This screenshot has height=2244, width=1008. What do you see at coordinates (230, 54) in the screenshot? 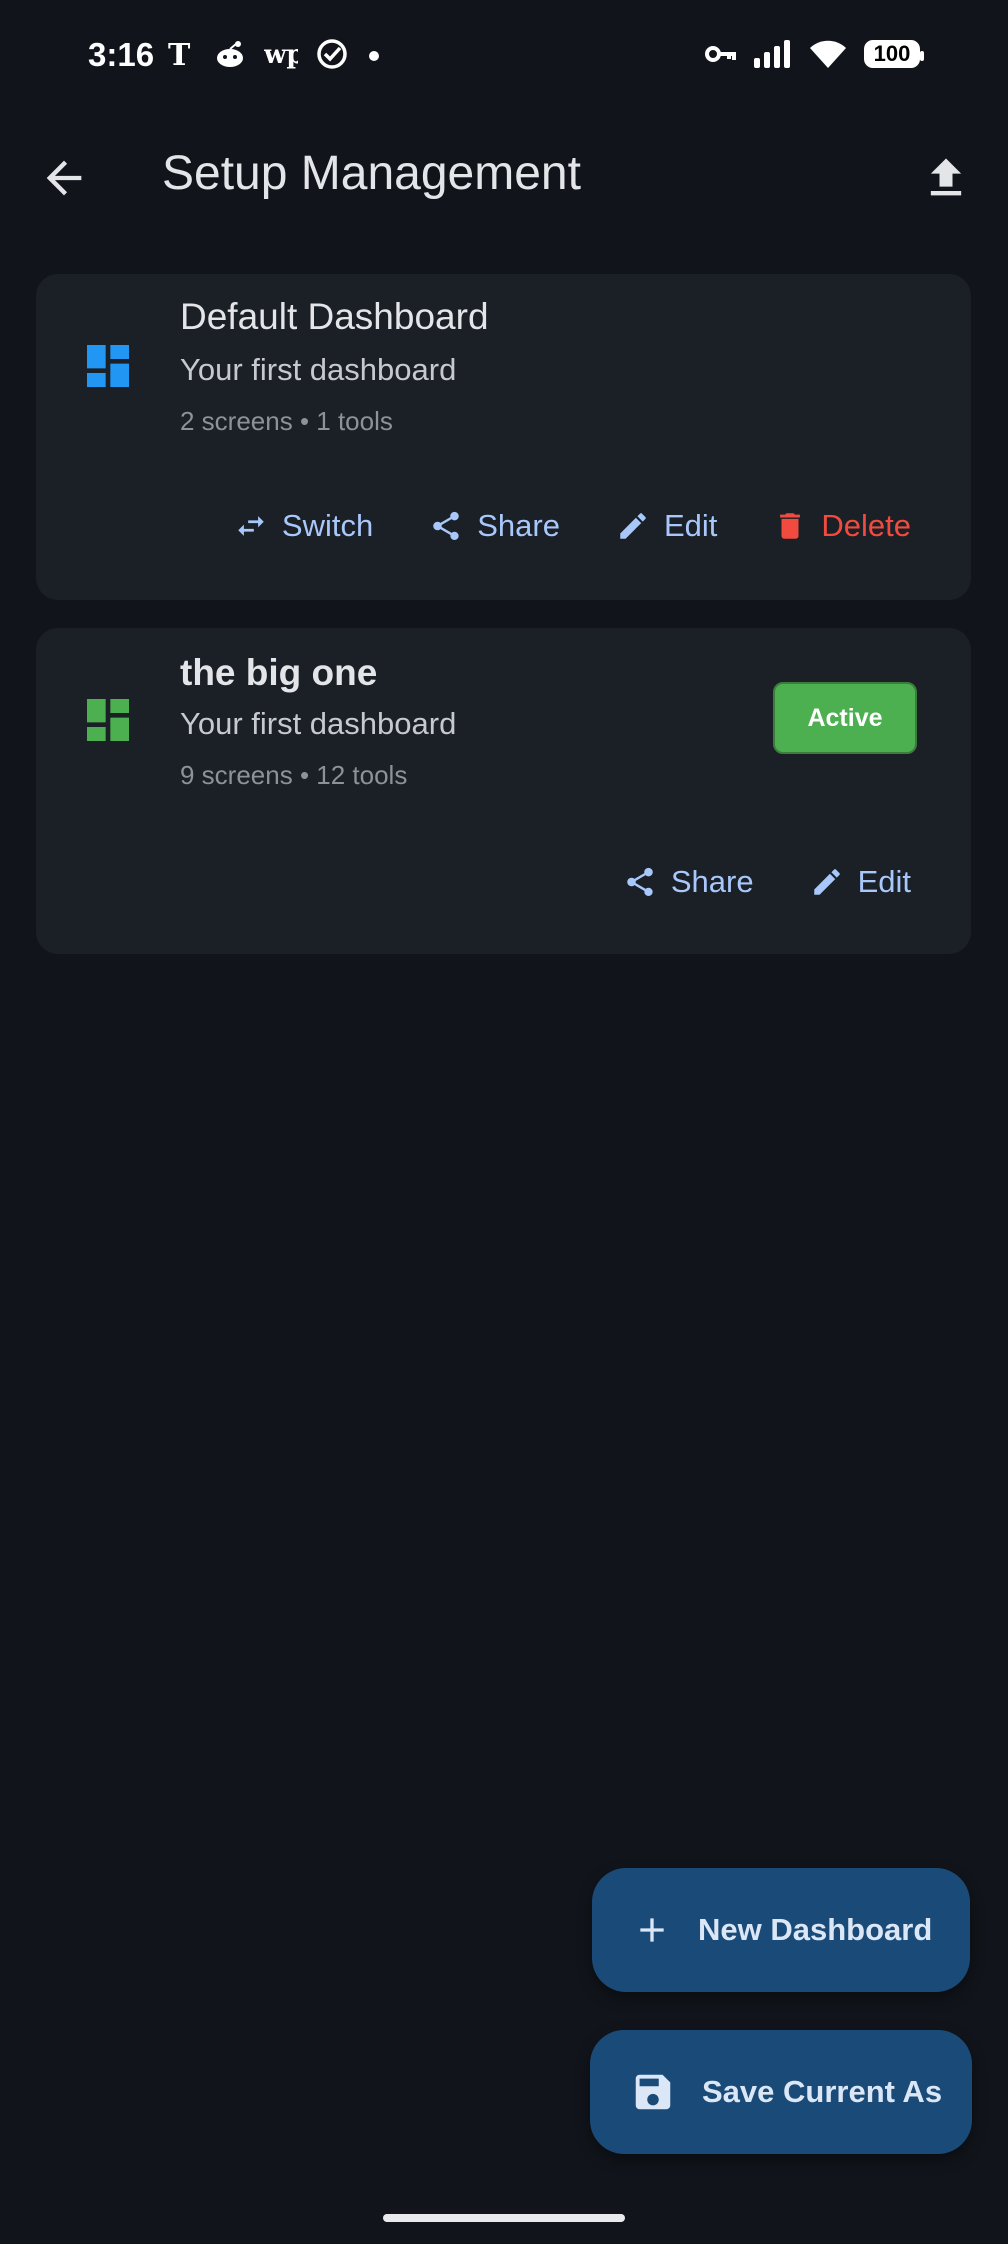
I see `reddit-icon` at bounding box center [230, 54].